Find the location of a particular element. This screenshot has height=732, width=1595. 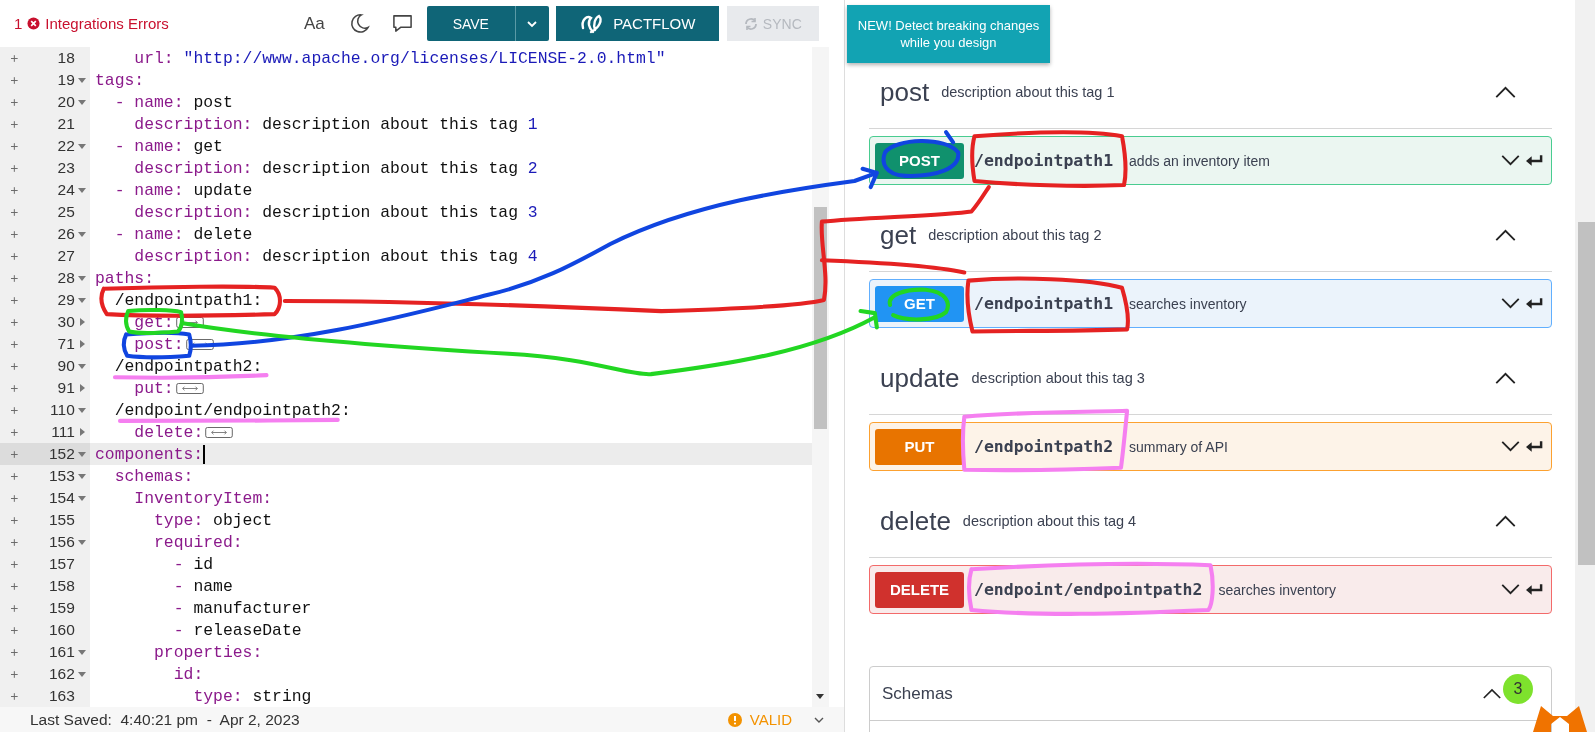

tag-header: delete description about this tag 4 is located at coordinates (1210, 525).